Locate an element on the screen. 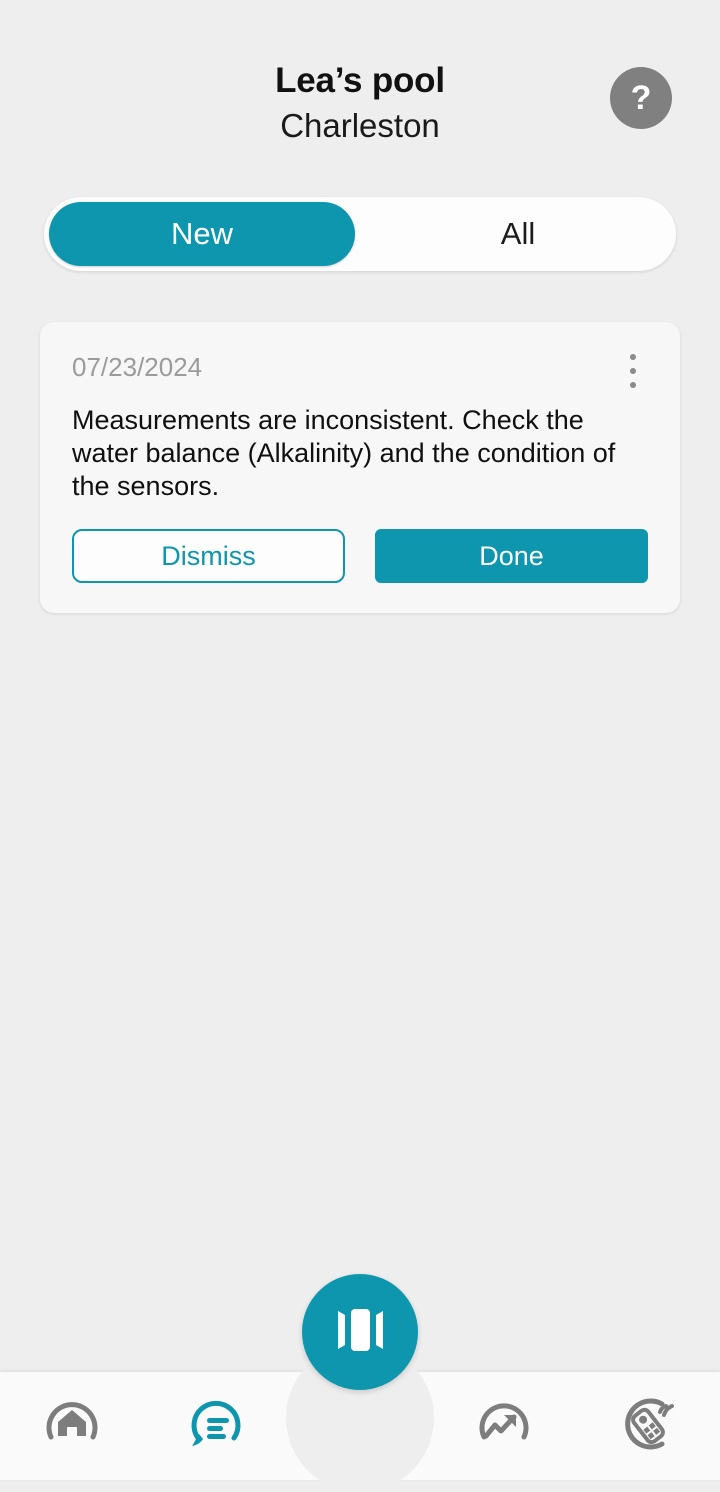 The image size is (720, 1492). messages-icon is located at coordinates (216, 1426).